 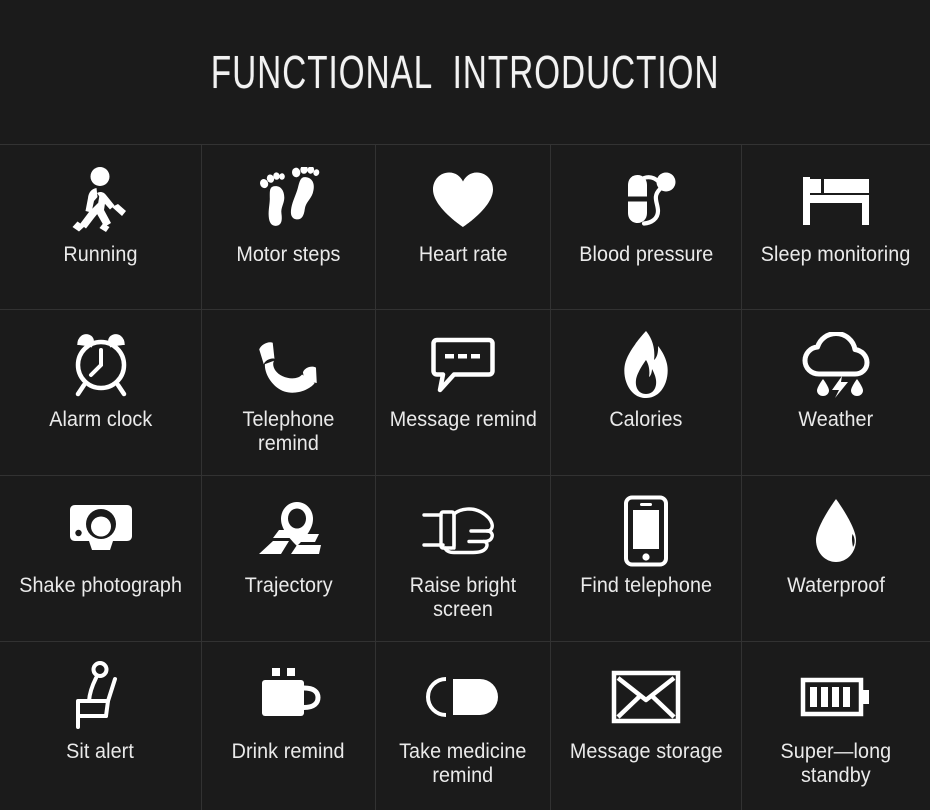 I want to click on feature-cell-heart-rate: Heart rate, so click(x=463, y=227).